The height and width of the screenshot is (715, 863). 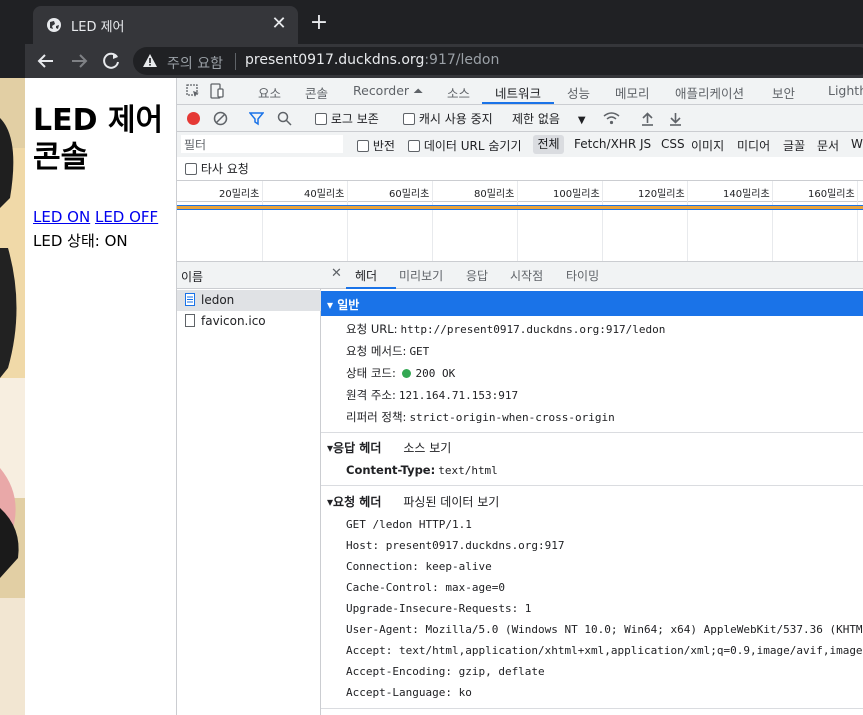 What do you see at coordinates (190, 299) in the screenshot?
I see `document-icon` at bounding box center [190, 299].